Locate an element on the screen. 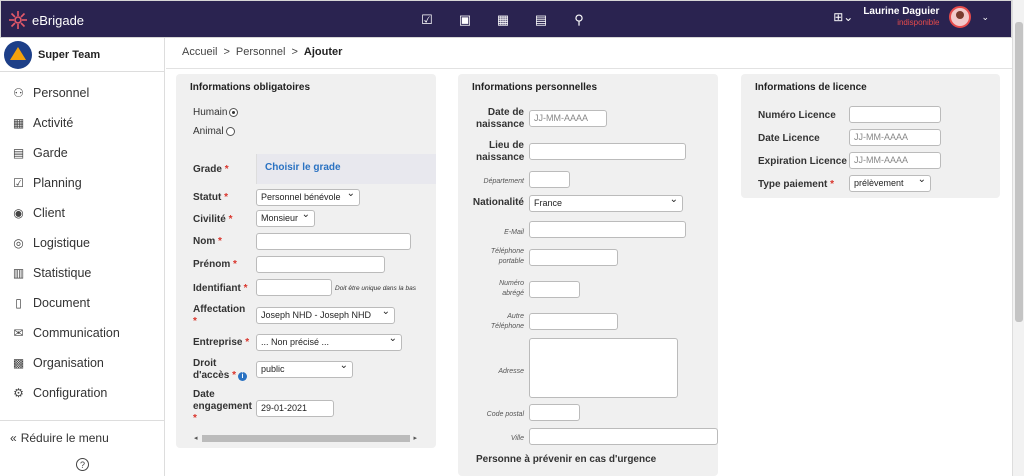 The width and height of the screenshot is (1024, 476). reduce-menu-button: « Réduire le menu is located at coordinates (82, 437).